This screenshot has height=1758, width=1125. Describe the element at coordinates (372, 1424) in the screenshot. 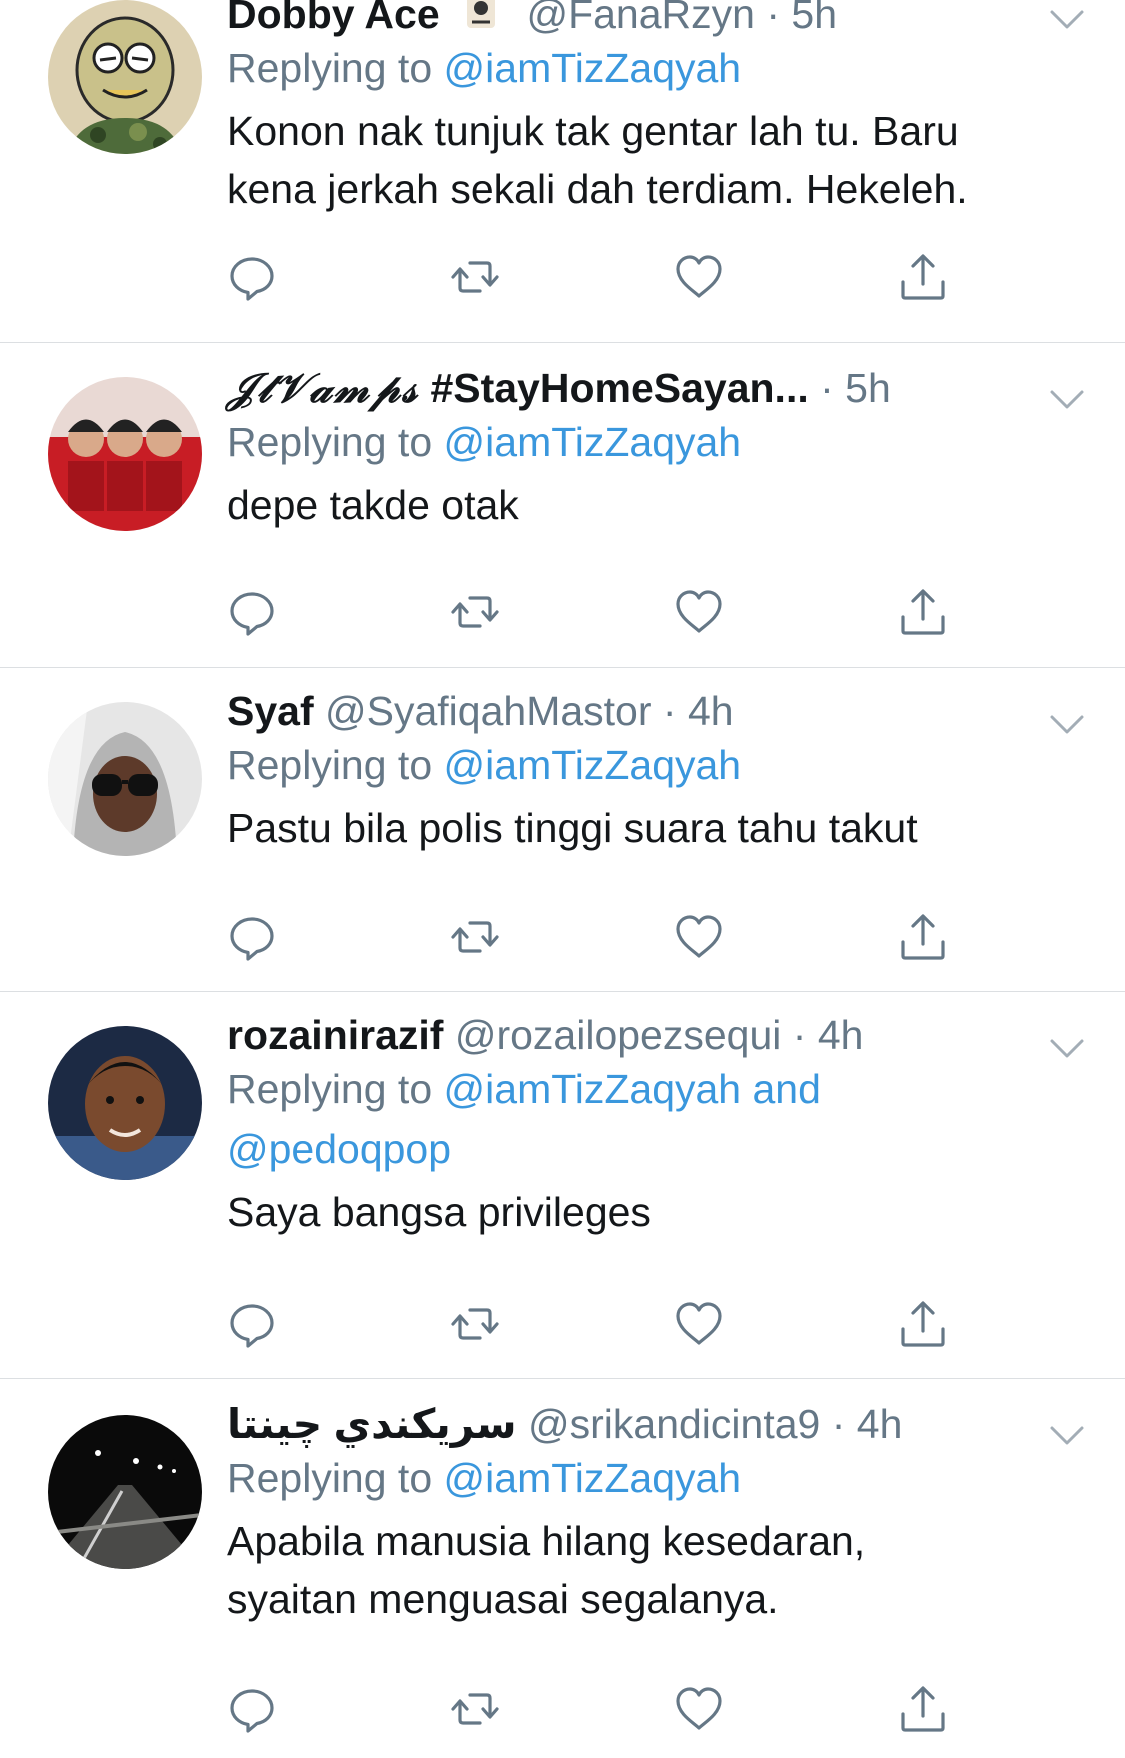

I see `display-name: سريكندي چينتا` at that location.